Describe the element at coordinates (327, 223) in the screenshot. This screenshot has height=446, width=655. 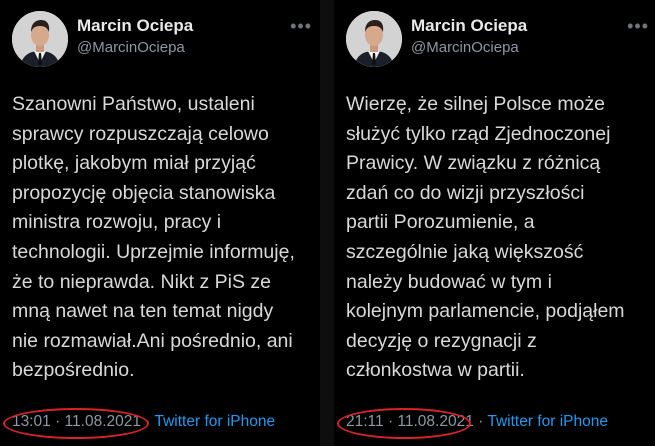
I see `divider` at that location.